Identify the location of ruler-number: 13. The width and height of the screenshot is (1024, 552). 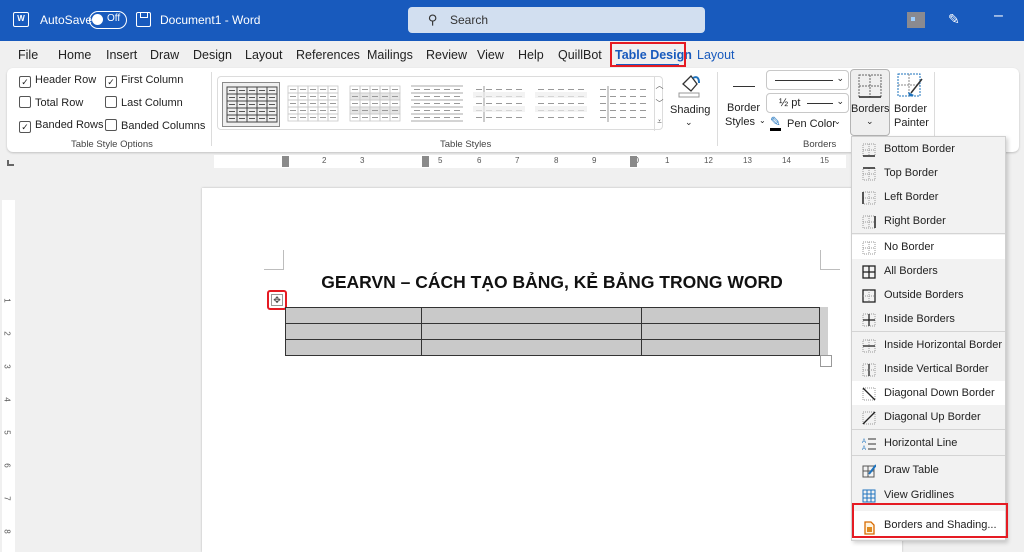
(747, 160).